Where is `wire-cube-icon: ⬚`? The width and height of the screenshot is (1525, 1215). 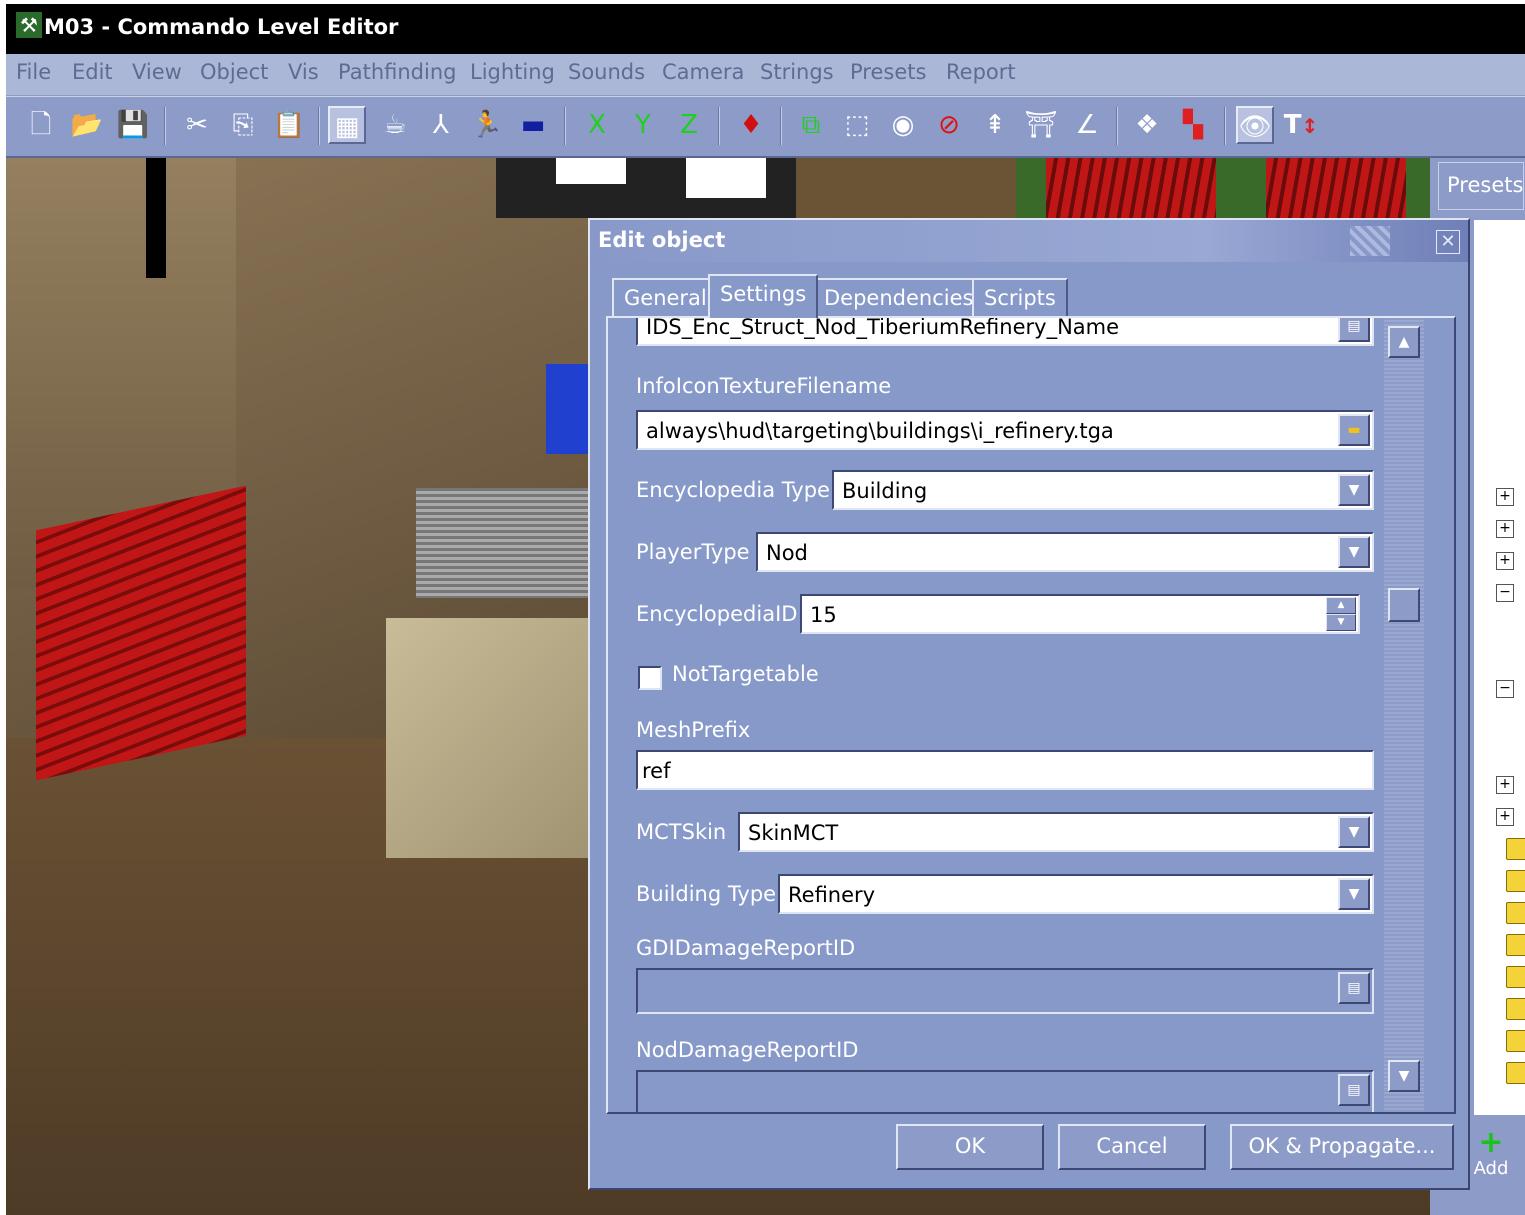
wire-cube-icon: ⬚ is located at coordinates (857, 125).